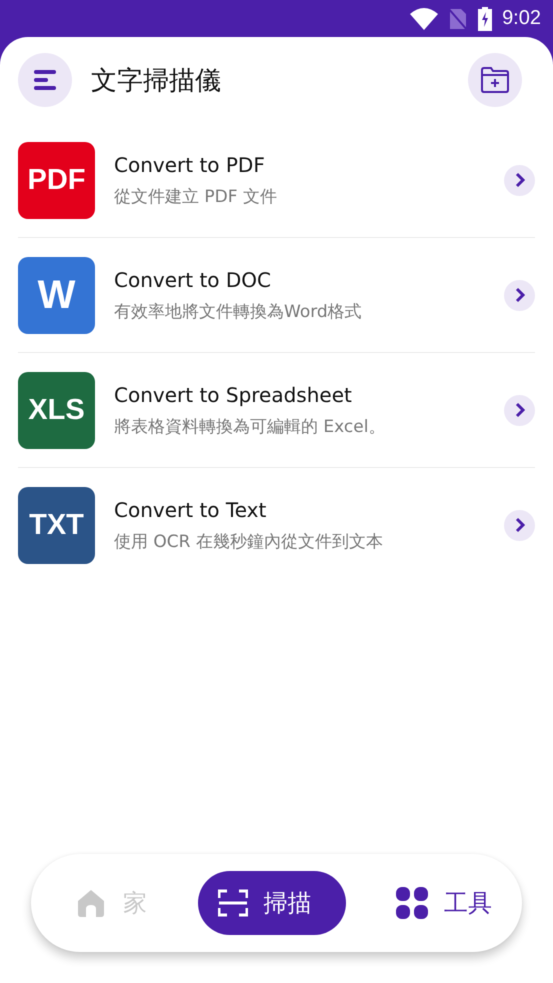 Image resolution: width=553 pixels, height=983 pixels. What do you see at coordinates (250, 427) in the screenshot?
I see `tool-description: 將表格資料轉換為可編輯的 Excel。` at bounding box center [250, 427].